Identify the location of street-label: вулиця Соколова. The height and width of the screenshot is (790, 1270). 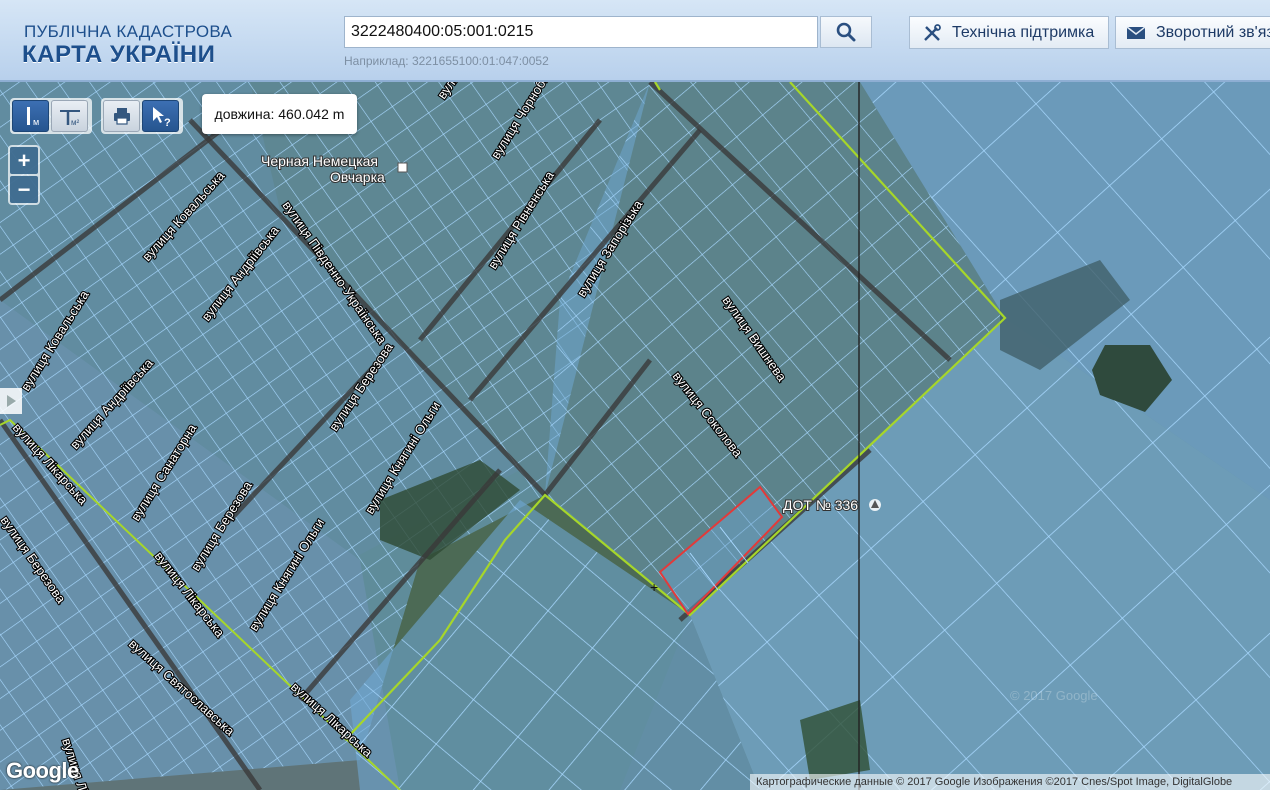
(708, 415).